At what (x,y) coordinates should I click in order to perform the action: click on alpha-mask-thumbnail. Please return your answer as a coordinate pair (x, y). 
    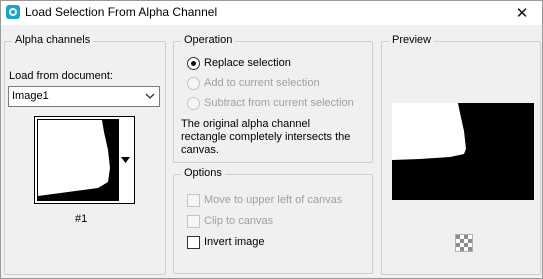
    Looking at the image, I should click on (78, 160).